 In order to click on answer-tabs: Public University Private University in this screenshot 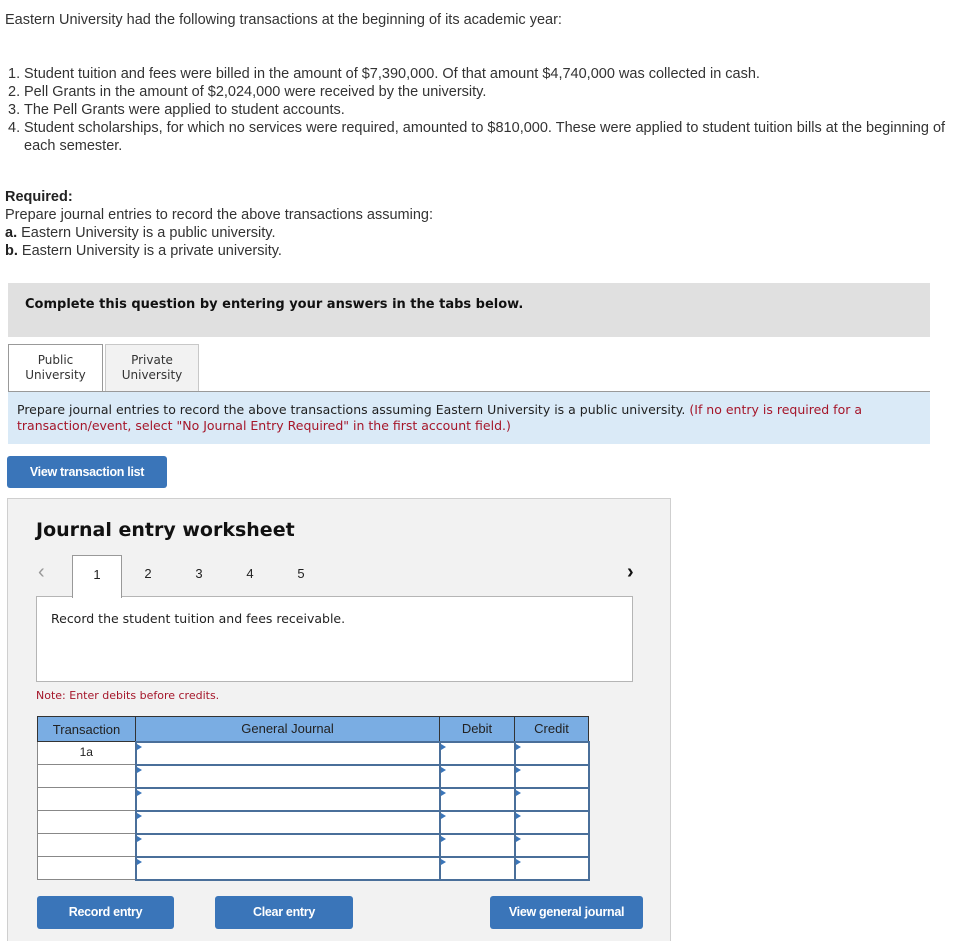, I will do `click(104, 368)`.